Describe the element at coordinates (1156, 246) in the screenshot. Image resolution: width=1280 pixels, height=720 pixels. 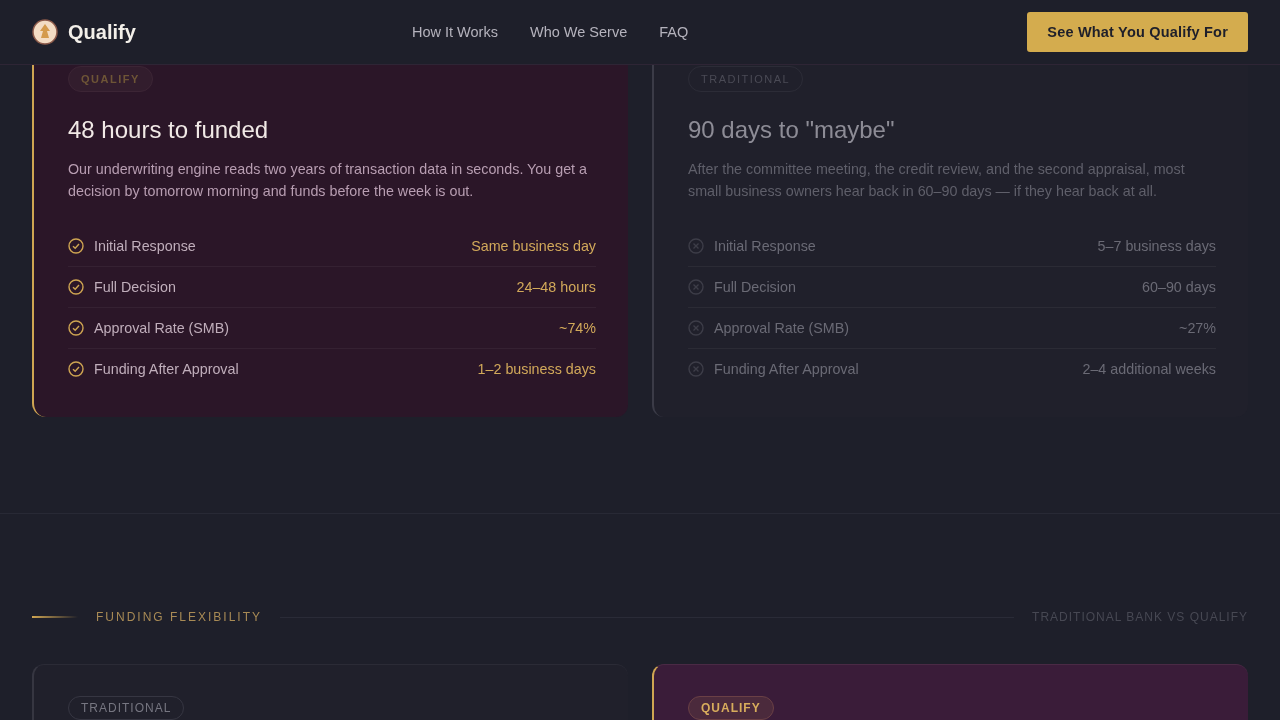
I see `metric-value: 5–7 business days` at that location.